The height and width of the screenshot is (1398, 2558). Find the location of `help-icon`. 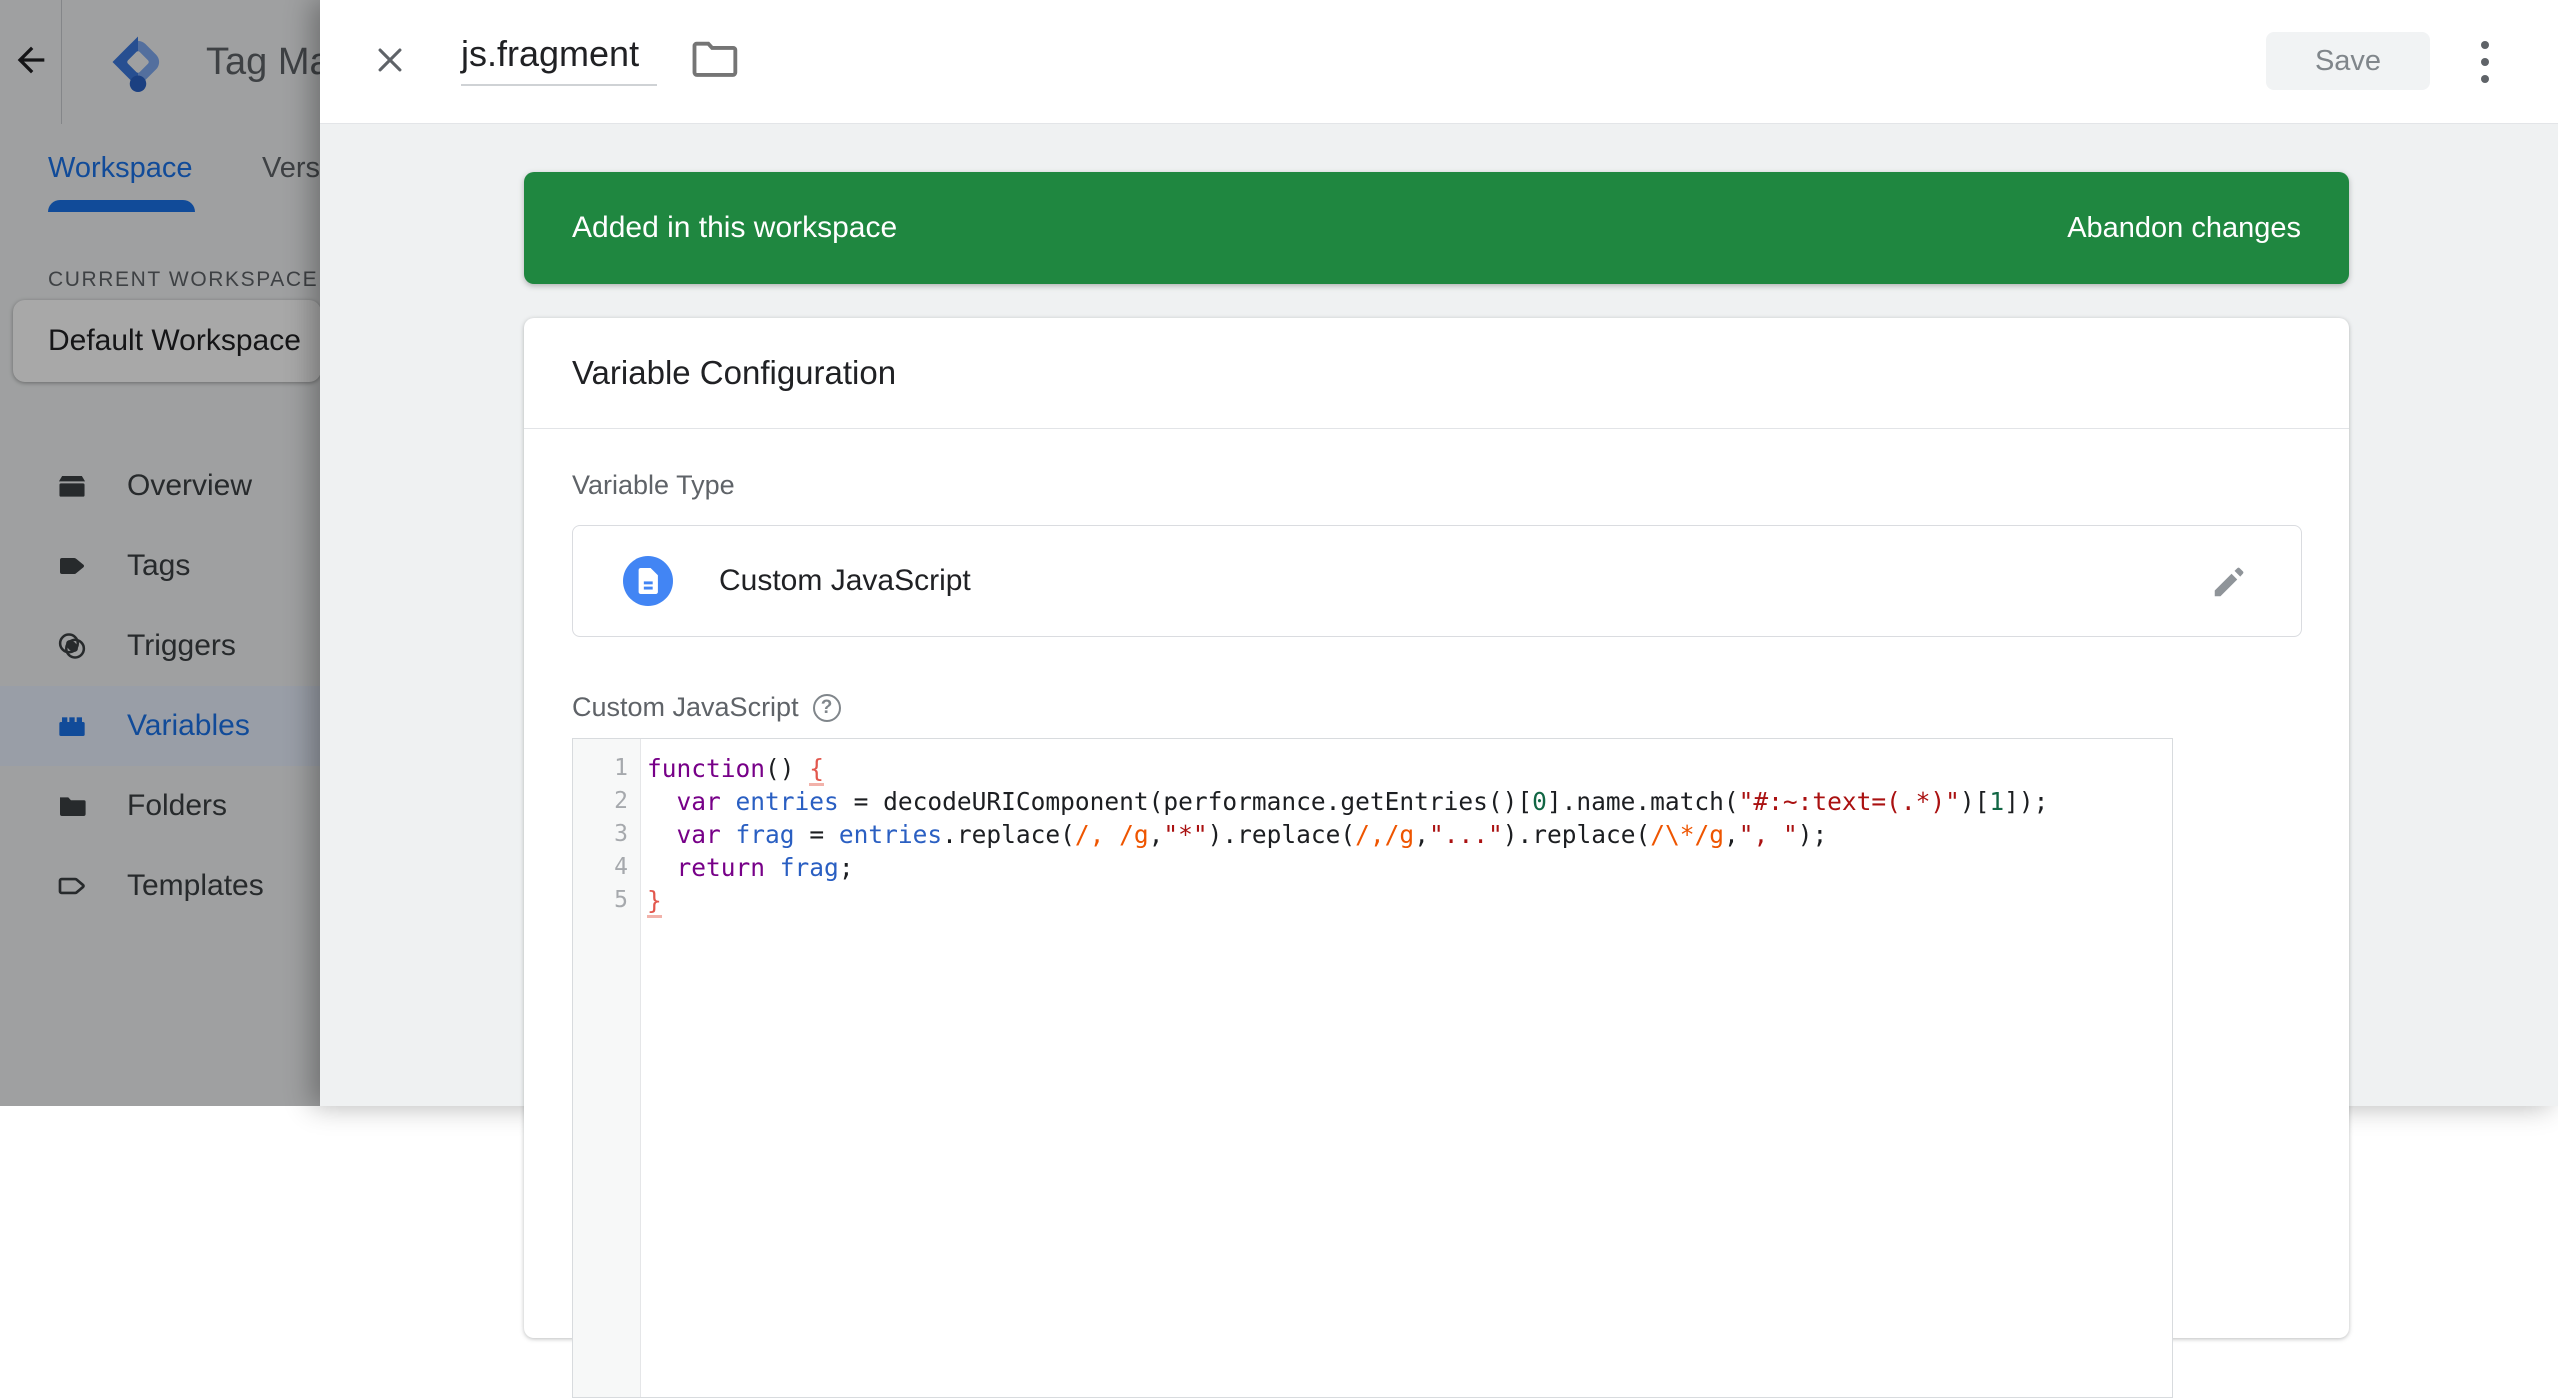

help-icon is located at coordinates (826, 707).